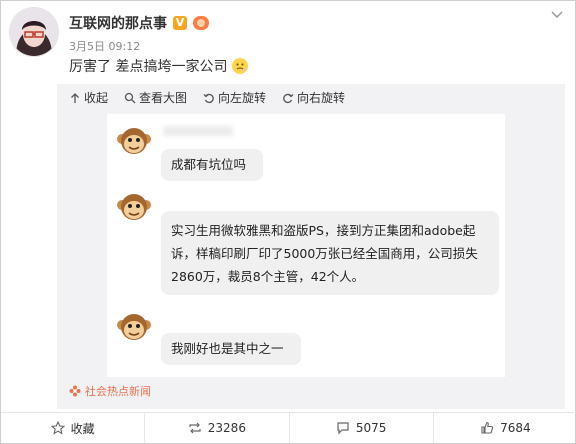  I want to click on source-topic: 社会热点新闻, so click(110, 391).